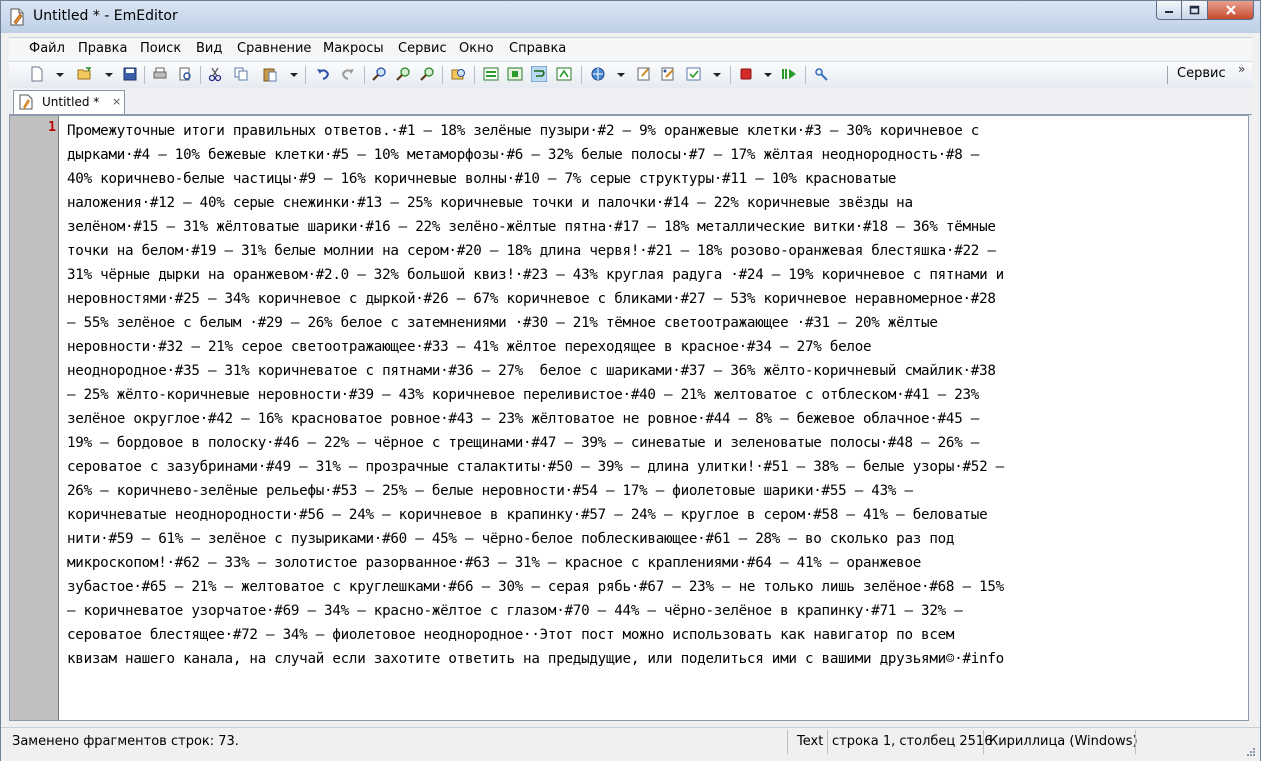 The width and height of the screenshot is (1261, 761). I want to click on status-cursor-position: строка 1, столбец 2516, so click(912, 741).